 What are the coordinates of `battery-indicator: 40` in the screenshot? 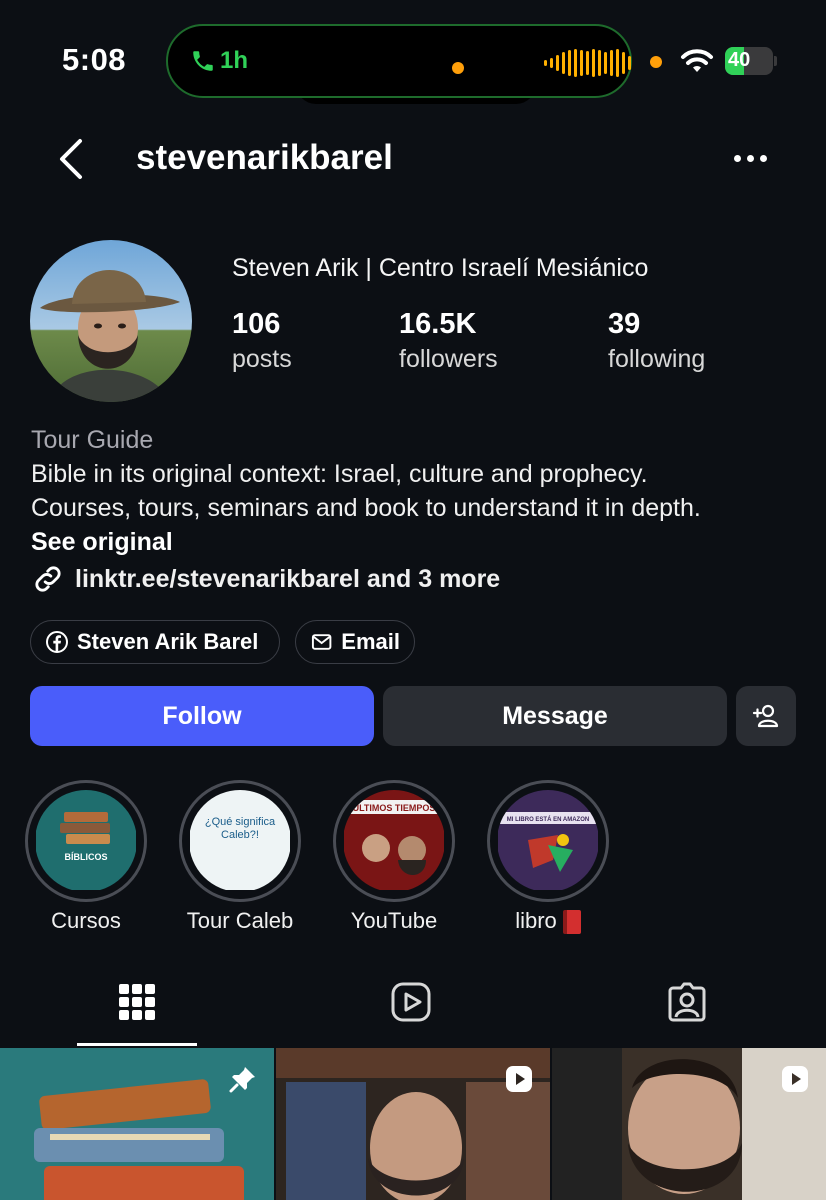 It's located at (751, 61).